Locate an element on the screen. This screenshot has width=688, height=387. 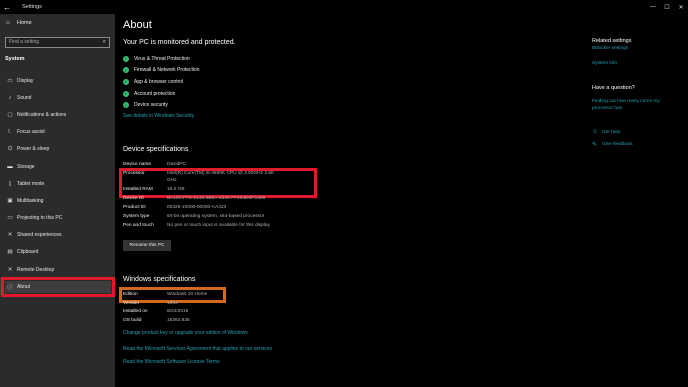
info-icon: ⓘ is located at coordinates (10, 287).